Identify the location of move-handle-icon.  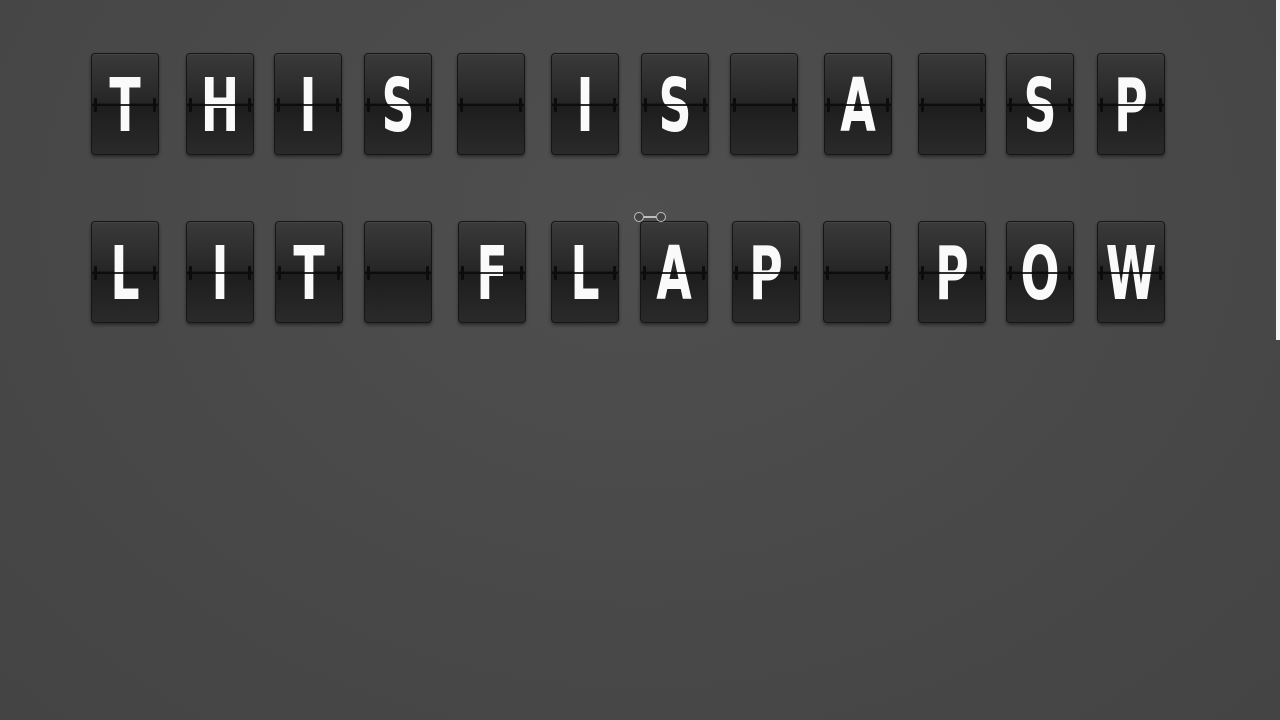
(652, 219).